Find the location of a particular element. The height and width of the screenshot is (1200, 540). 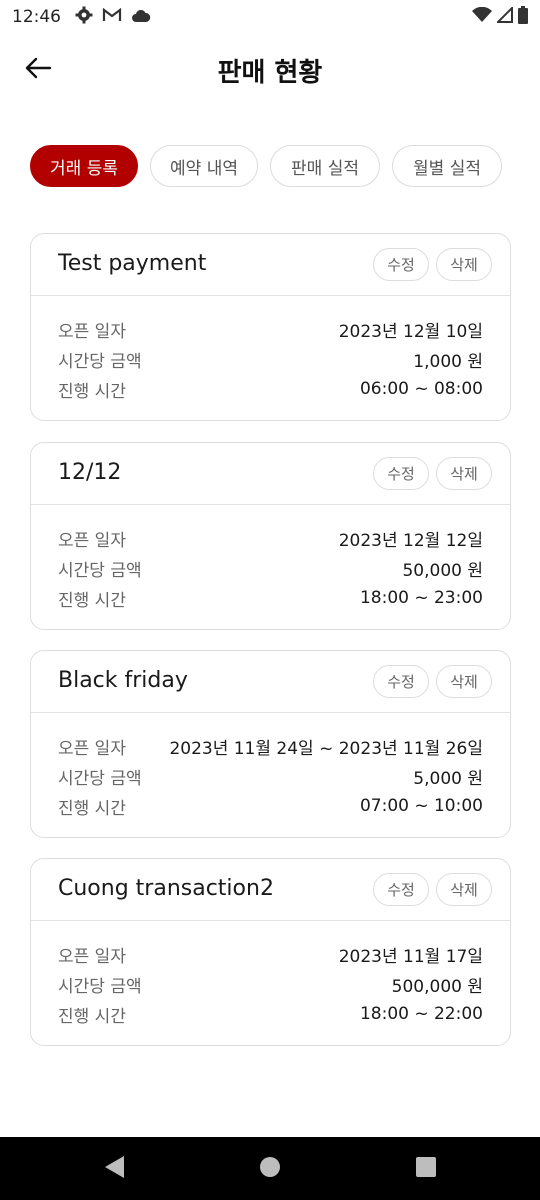

nav-recents-button is located at coordinates (426, 1169).